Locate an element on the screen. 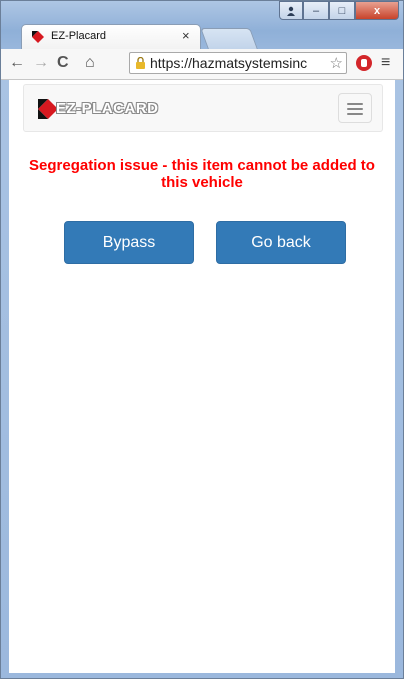  address-bar: https://hazmatsystemsinc ☆ is located at coordinates (238, 63).